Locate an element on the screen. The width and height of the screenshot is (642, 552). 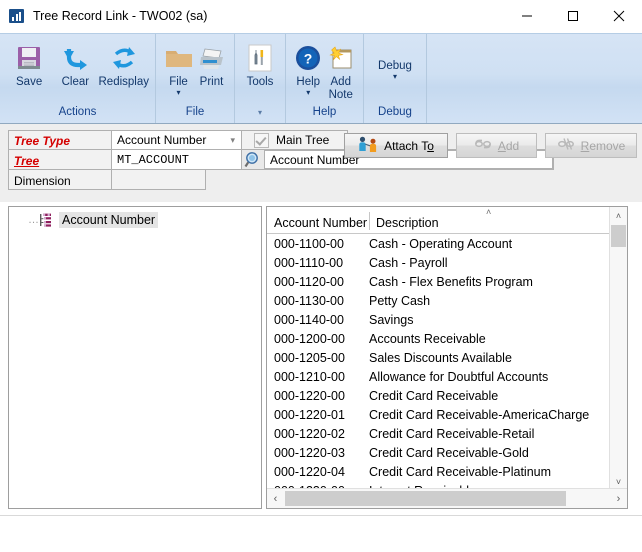
add-link-icon is located at coordinates (483, 145).